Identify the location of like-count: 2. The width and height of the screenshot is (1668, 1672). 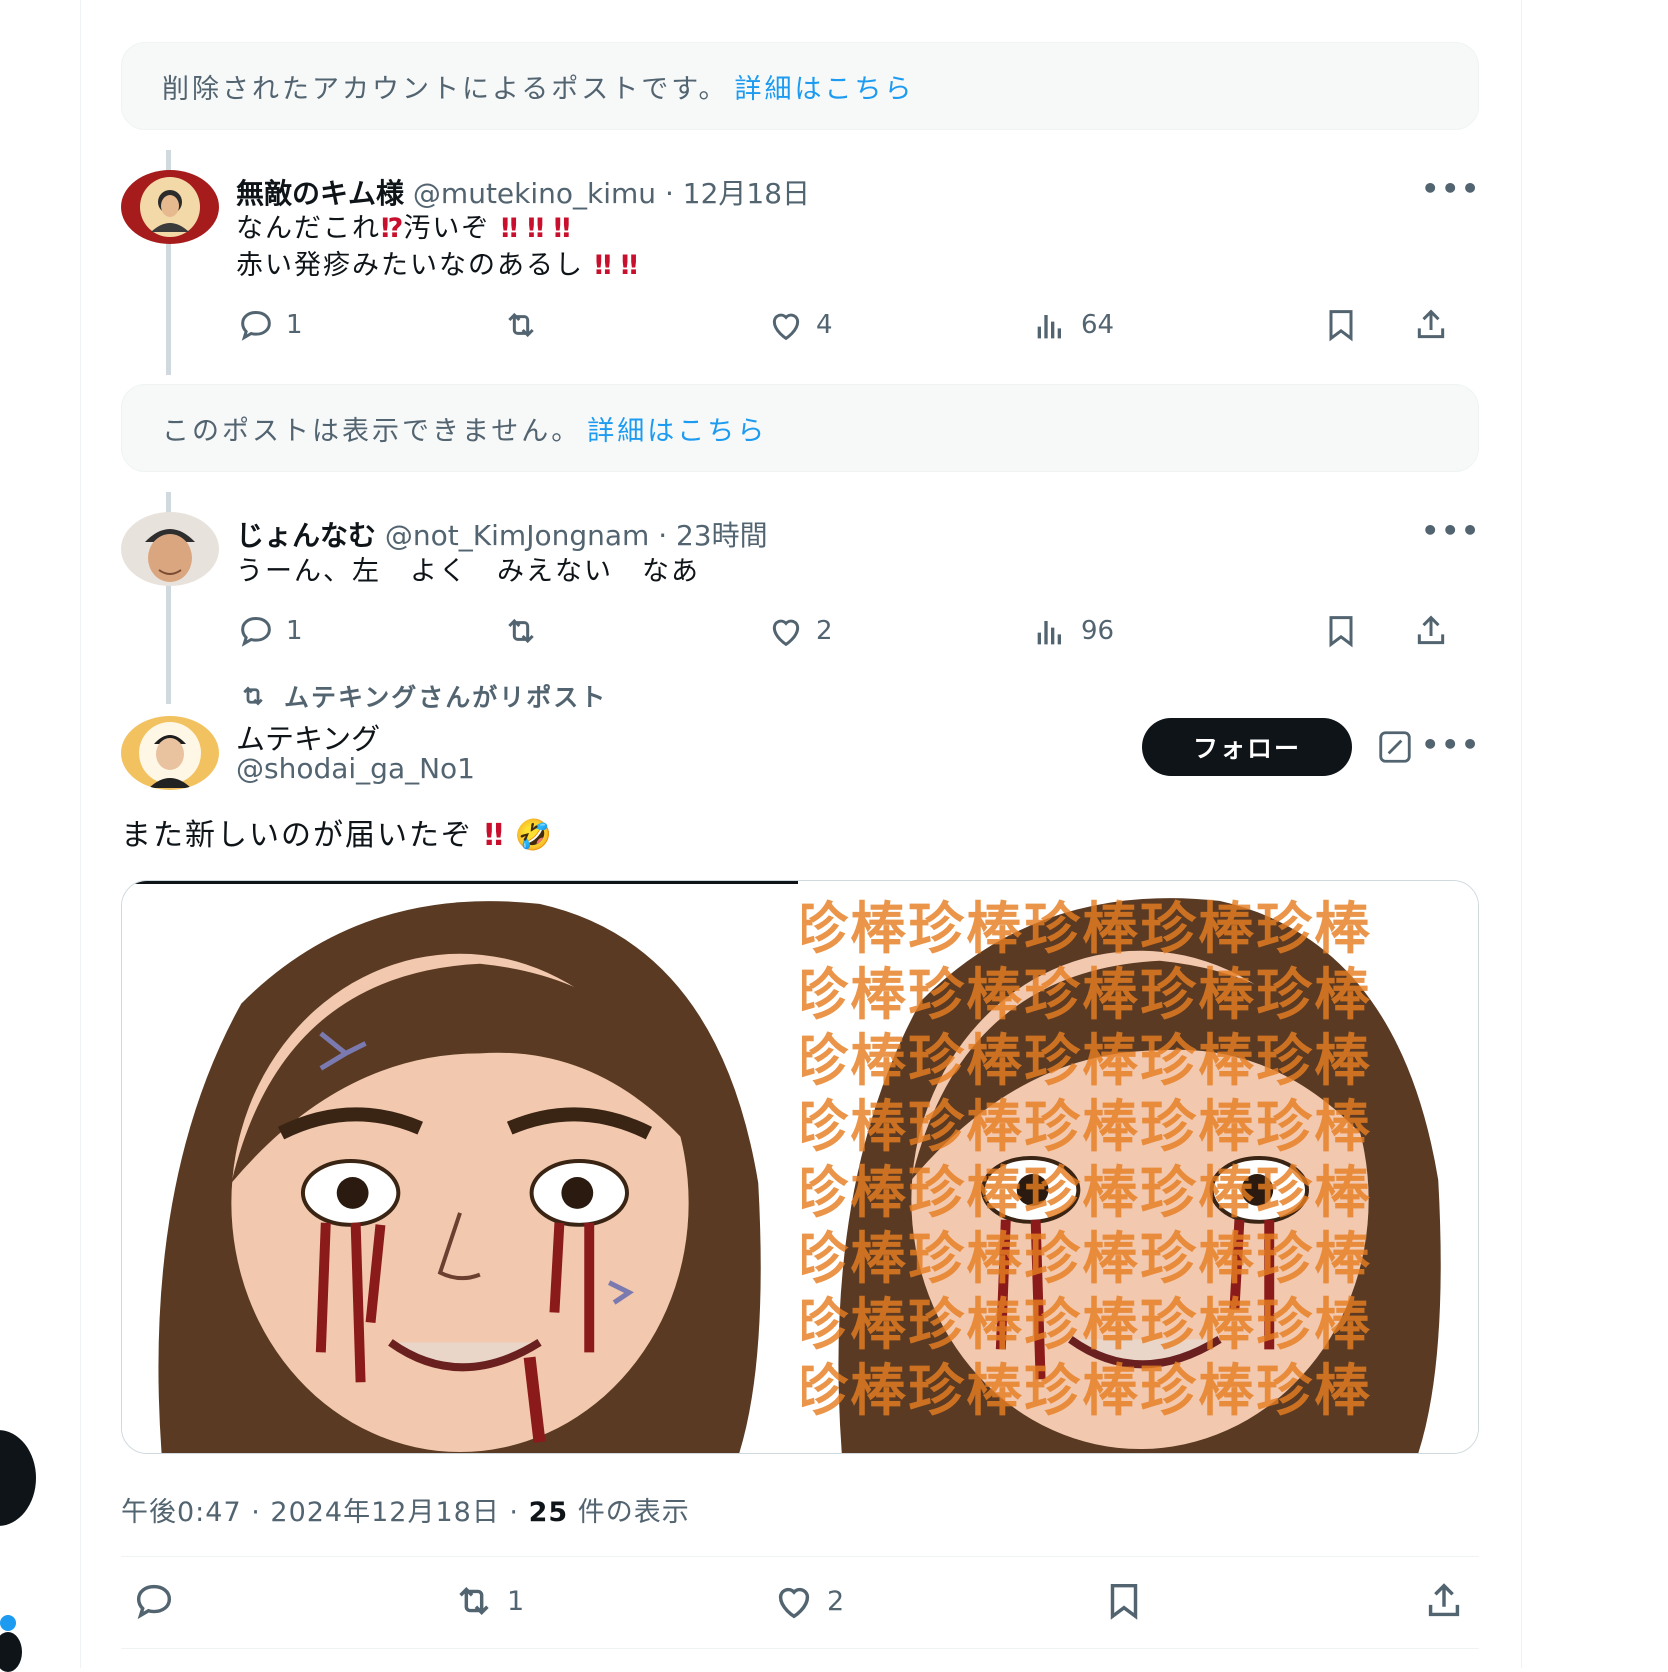
(824, 631).